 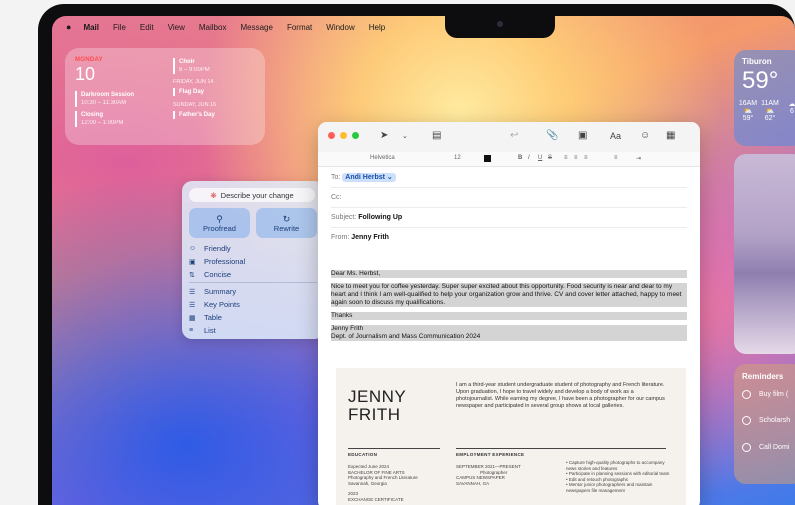 I want to click on menu-message: Message, so click(x=256, y=27).